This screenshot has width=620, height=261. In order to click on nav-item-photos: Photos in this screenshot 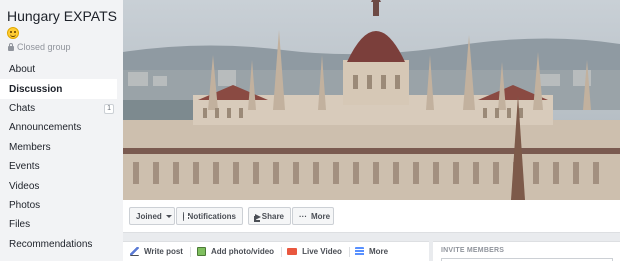, I will do `click(61, 205)`.